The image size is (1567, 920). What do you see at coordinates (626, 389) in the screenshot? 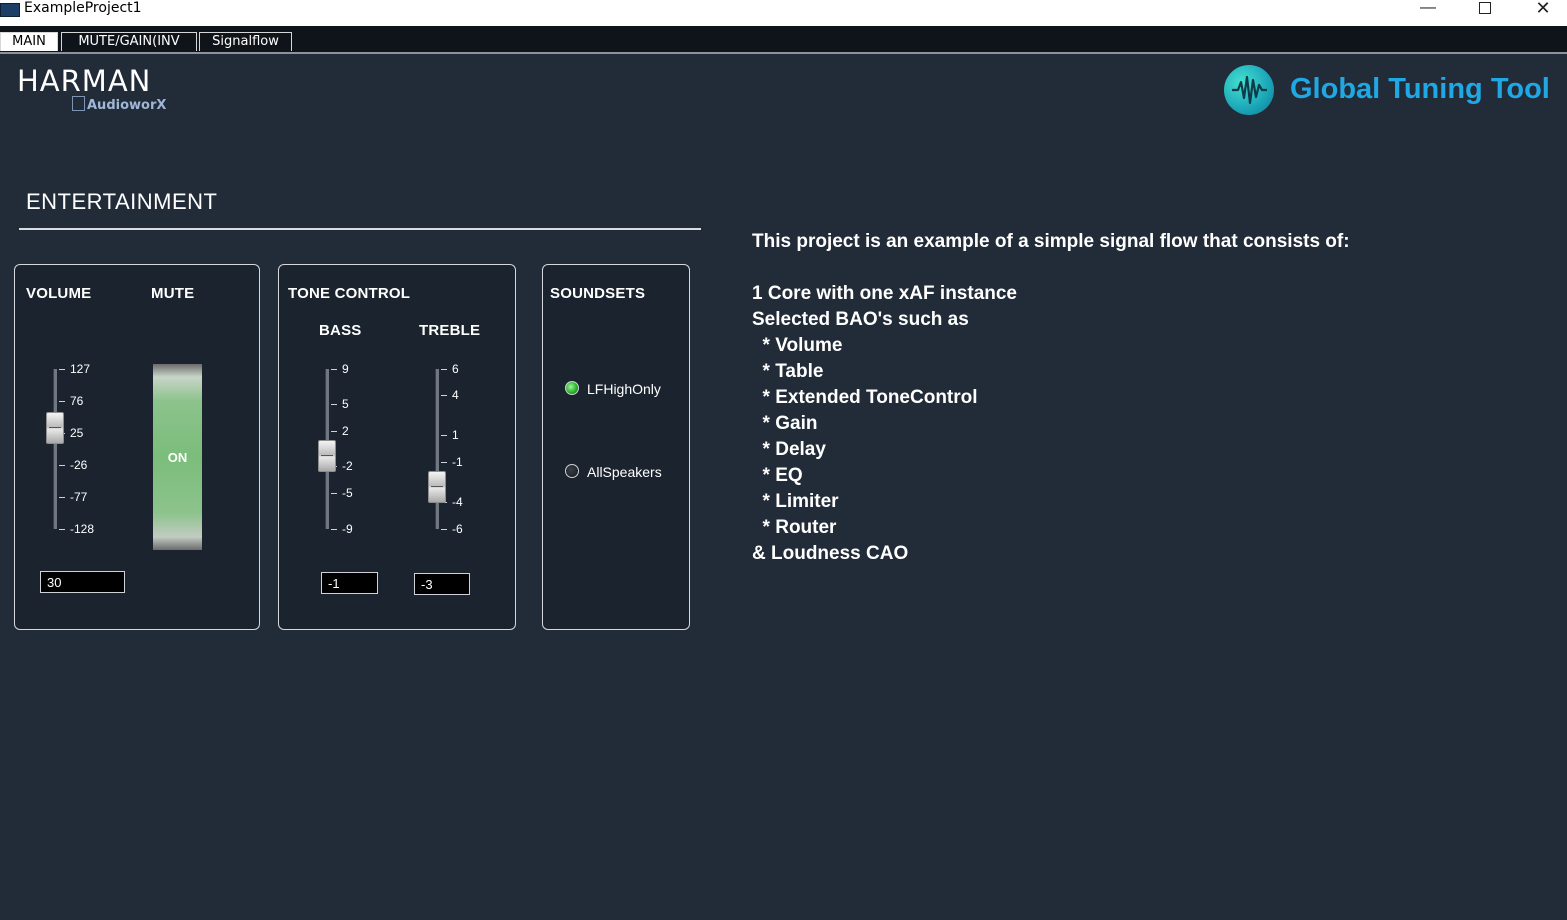
I see `soundset-lfhighonly-label: LFHighOnly` at bounding box center [626, 389].